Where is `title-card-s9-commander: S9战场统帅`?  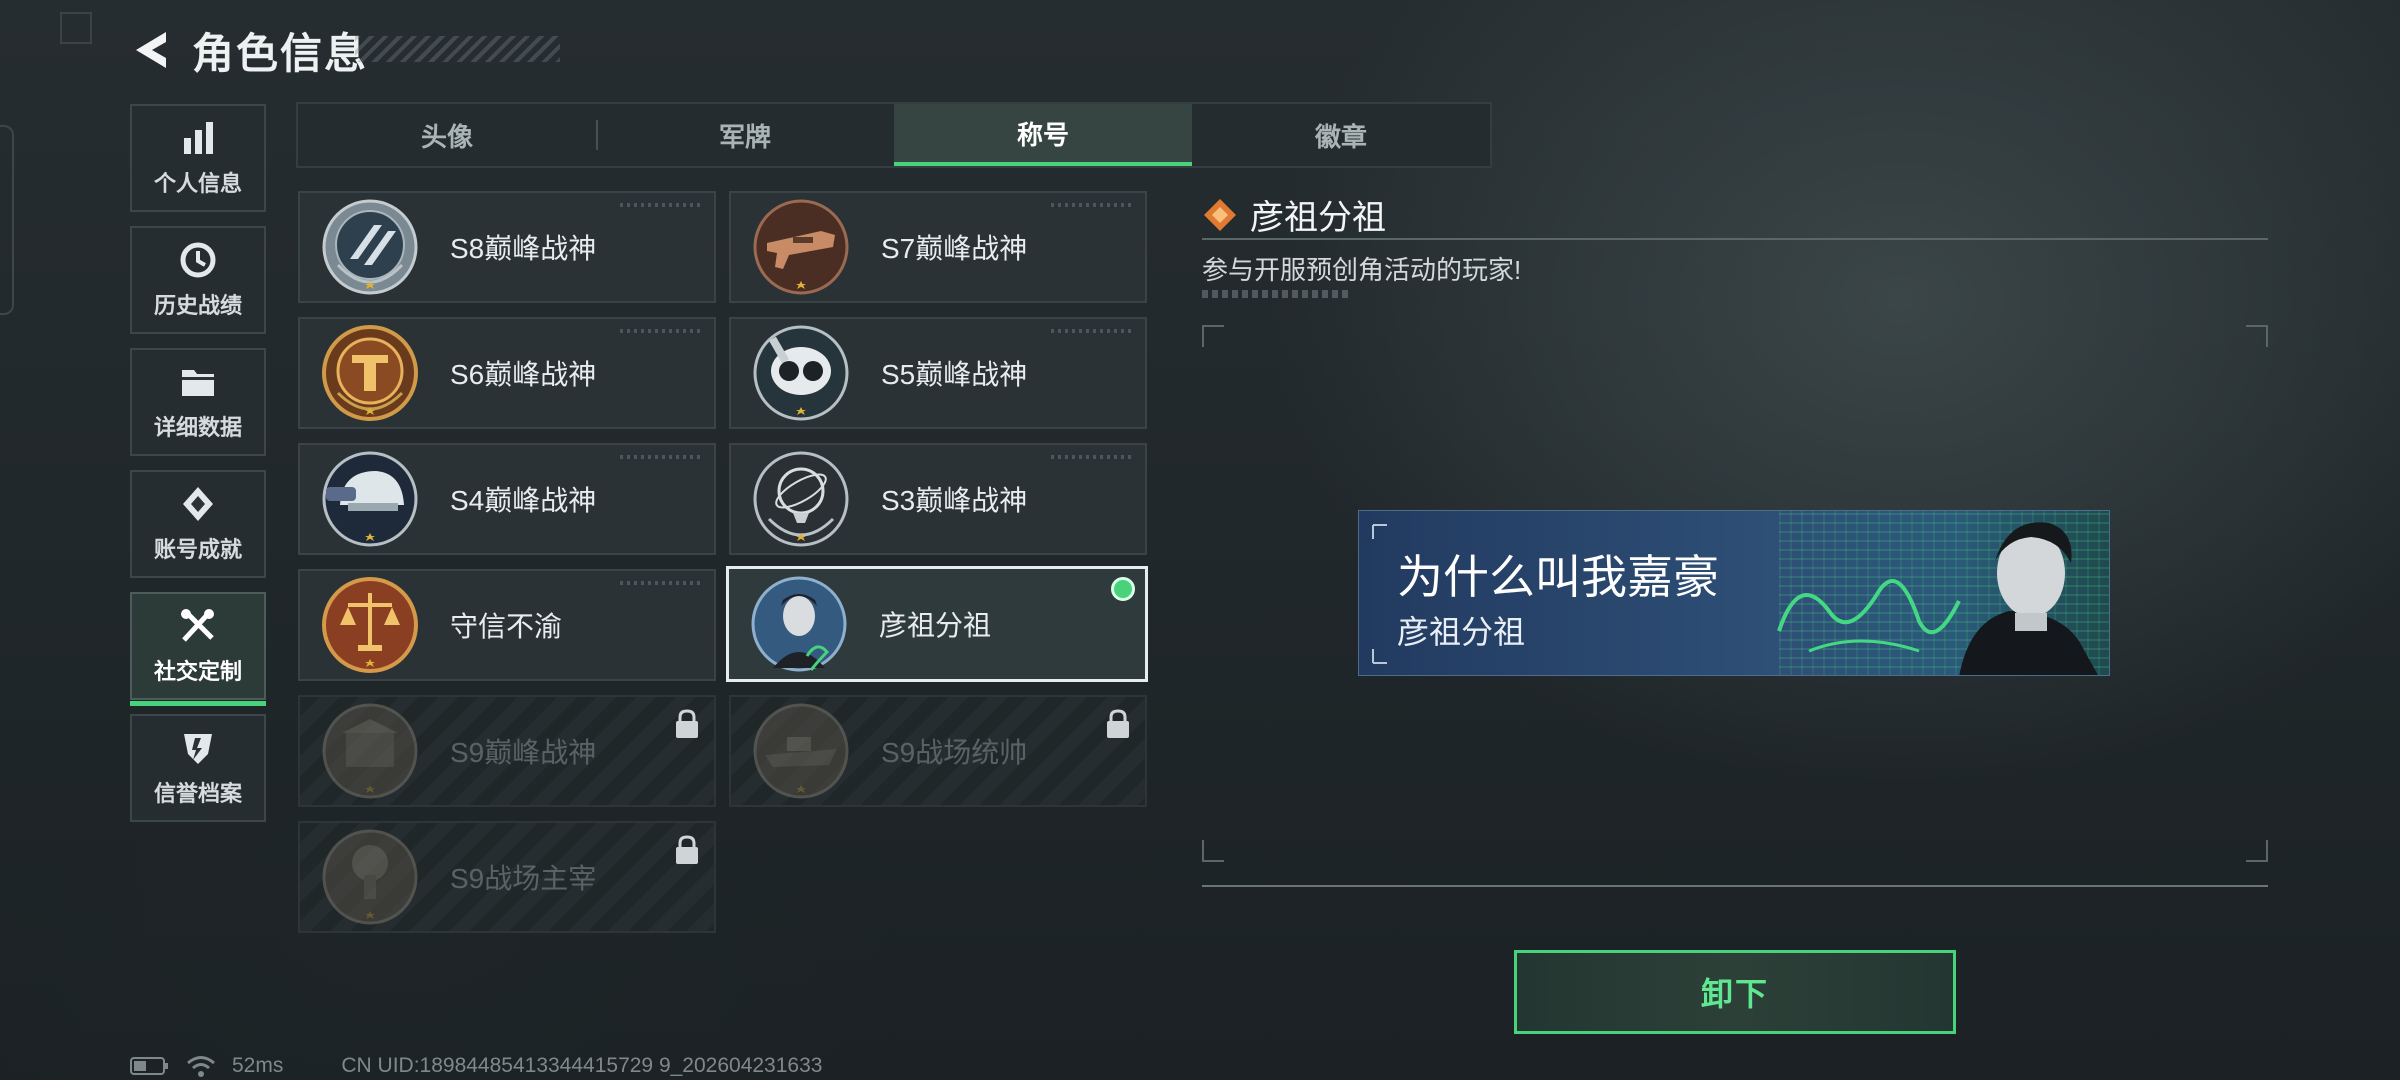 title-card-s9-commander: S9战场统帅 is located at coordinates (938, 751).